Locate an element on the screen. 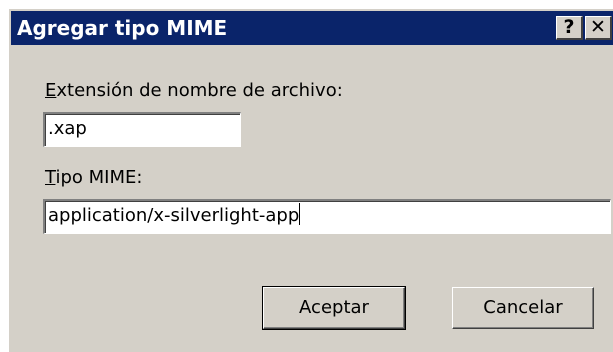 The height and width of the screenshot is (352, 613). mime-type-input-value: application/x-silverlight-app is located at coordinates (174, 215).